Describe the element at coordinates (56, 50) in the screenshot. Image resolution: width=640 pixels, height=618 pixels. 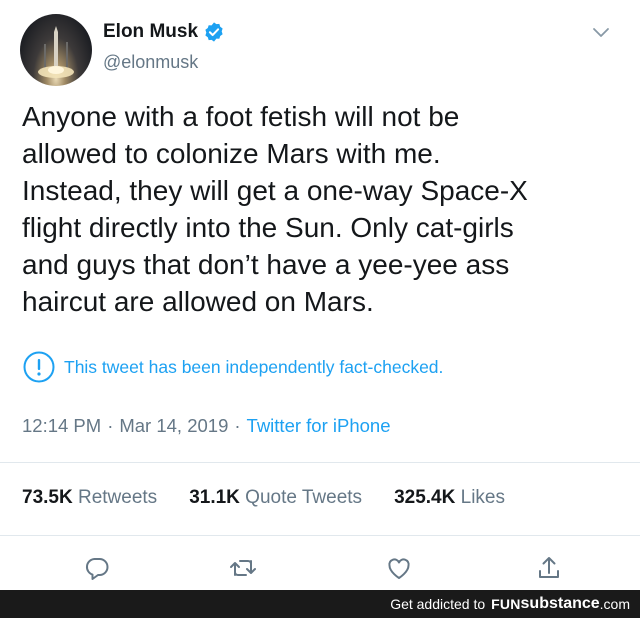
I see `avatar` at that location.